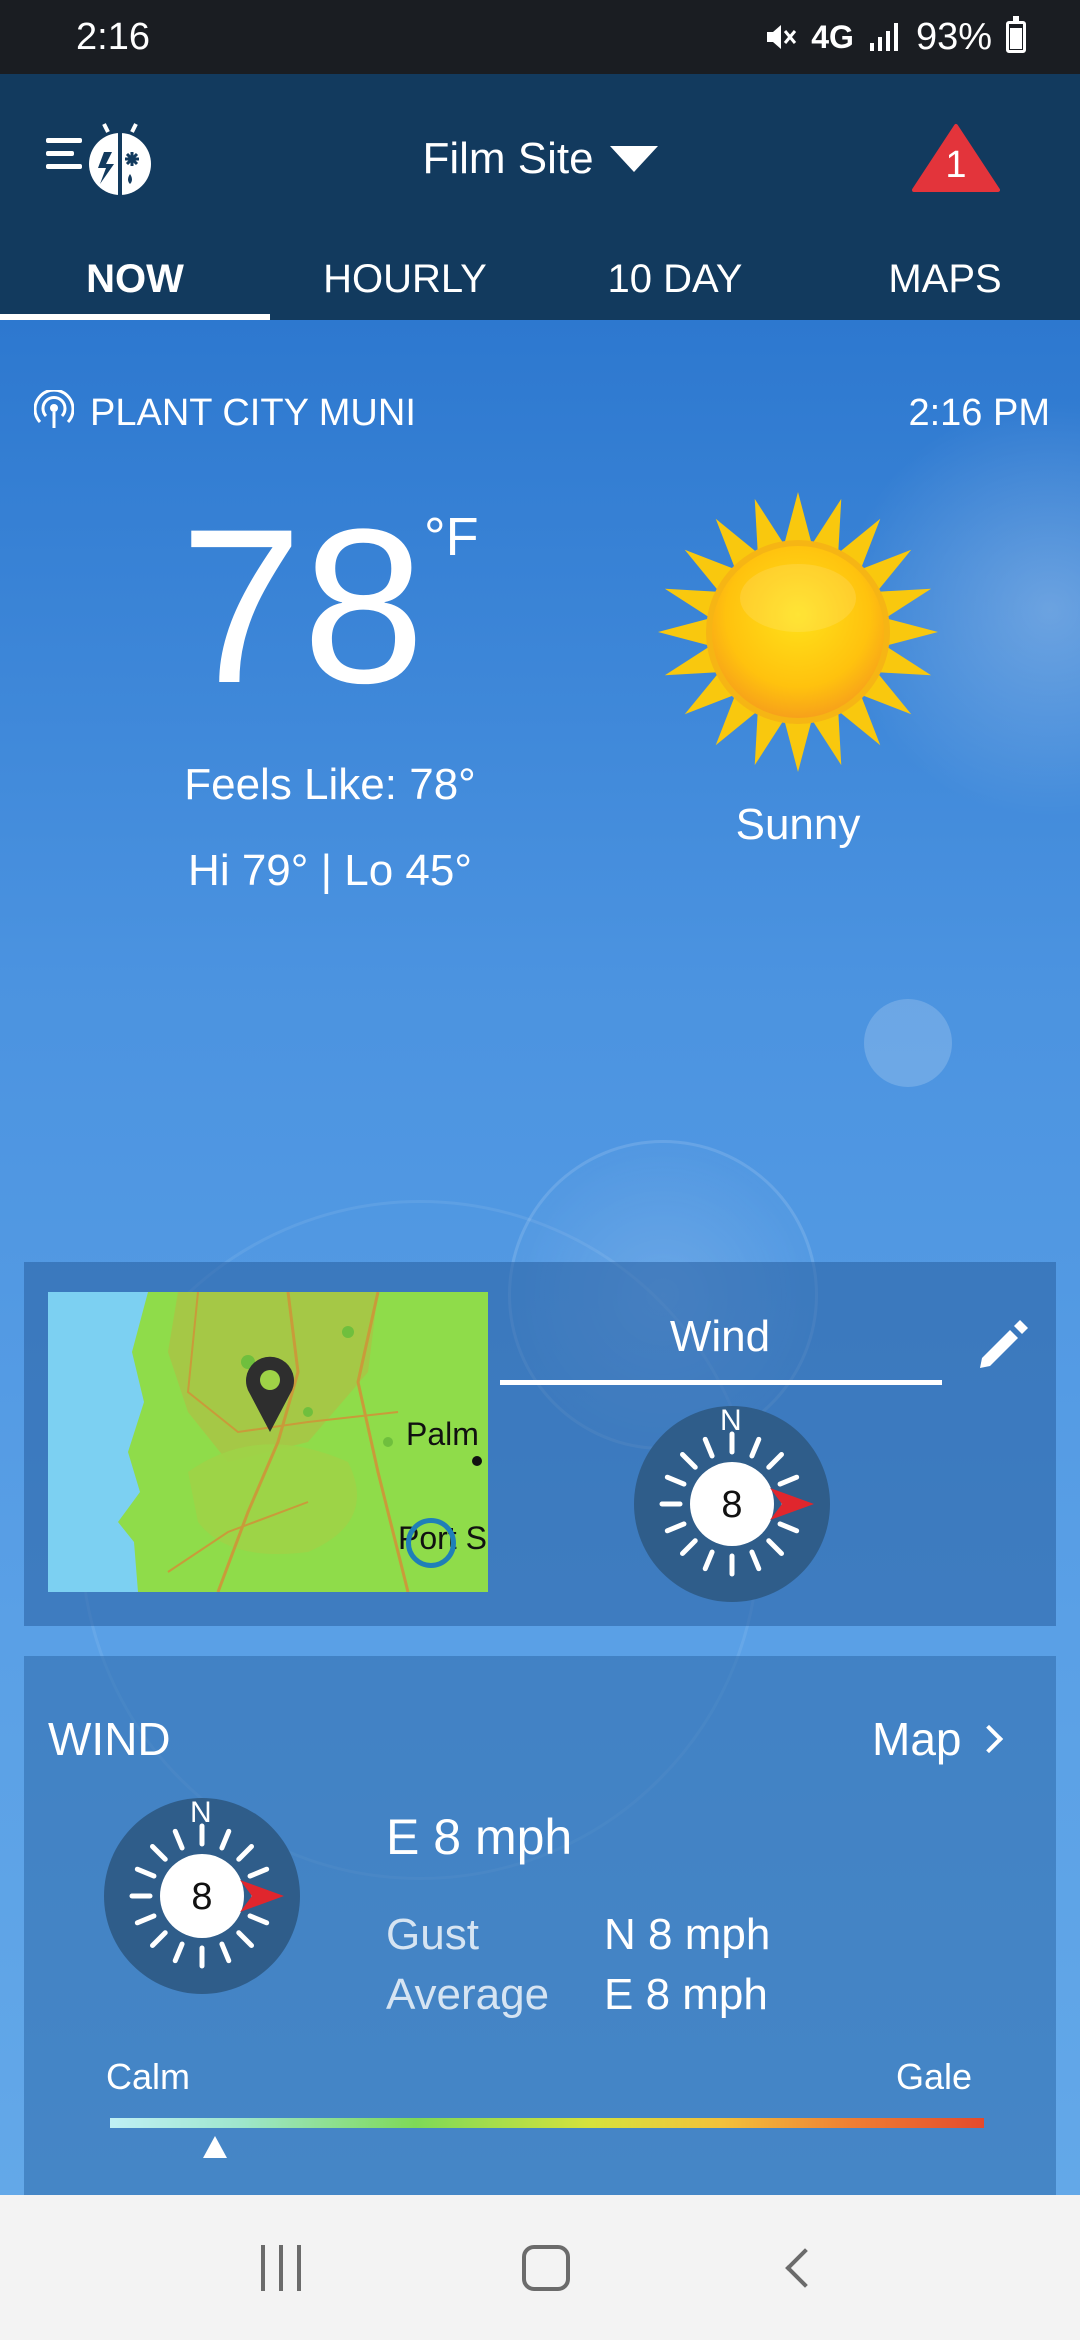 The width and height of the screenshot is (1080, 2340). What do you see at coordinates (540, 37) in the screenshot?
I see `status-bar: 2:16 4G 93%` at bounding box center [540, 37].